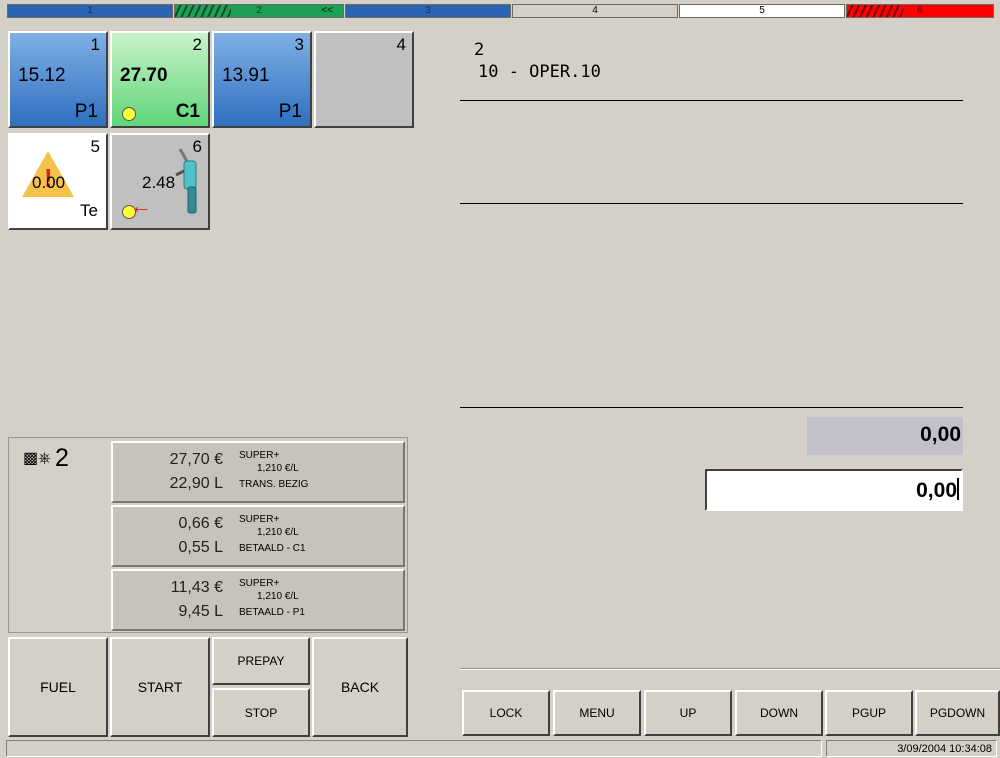 This screenshot has width=1000, height=758. Describe the element at coordinates (261, 712) in the screenshot. I see `stop-button: STOP` at that location.